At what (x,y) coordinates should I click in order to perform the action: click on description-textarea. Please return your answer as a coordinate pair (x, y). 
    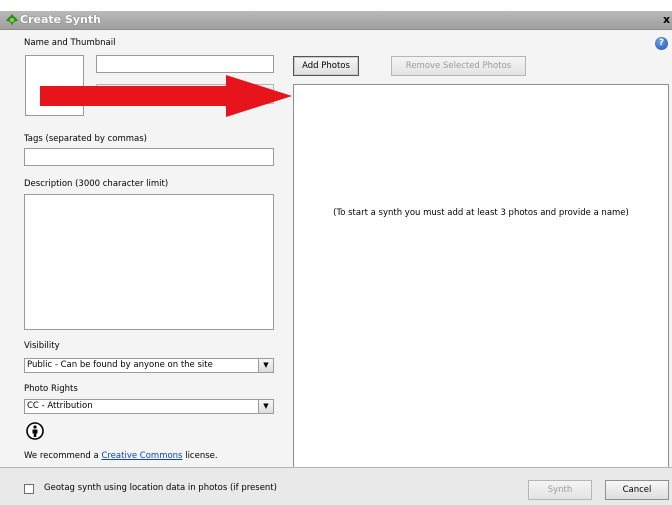
    Looking at the image, I should click on (149, 262).